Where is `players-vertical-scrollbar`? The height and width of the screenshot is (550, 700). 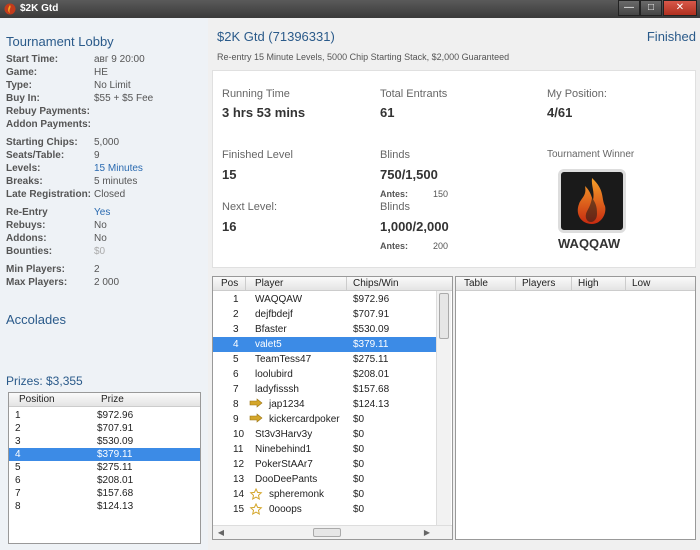
players-vertical-scrollbar is located at coordinates (443, 408).